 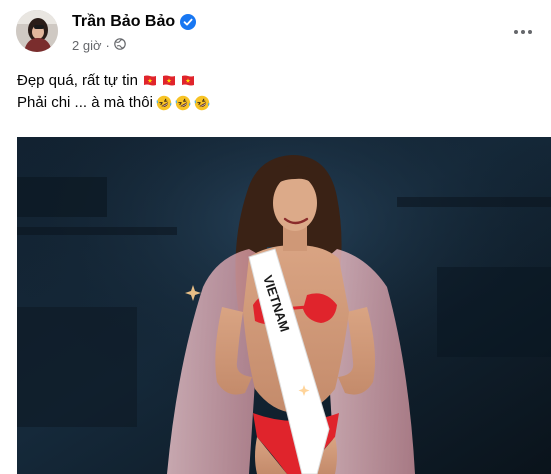 What do you see at coordinates (87, 45) in the screenshot?
I see `post-time: 2 giờ` at bounding box center [87, 45].